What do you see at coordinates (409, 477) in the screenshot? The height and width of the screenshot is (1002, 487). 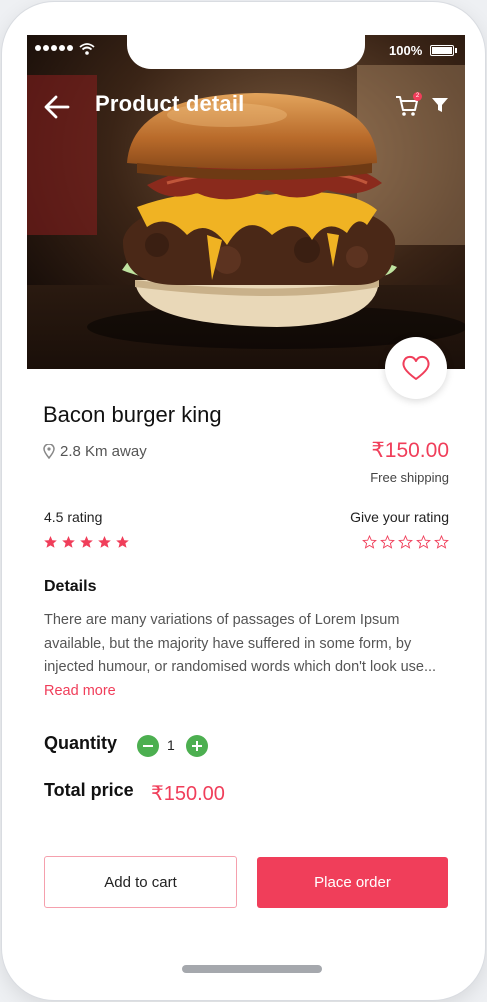 I see `shipping-info: Free shipping` at bounding box center [409, 477].